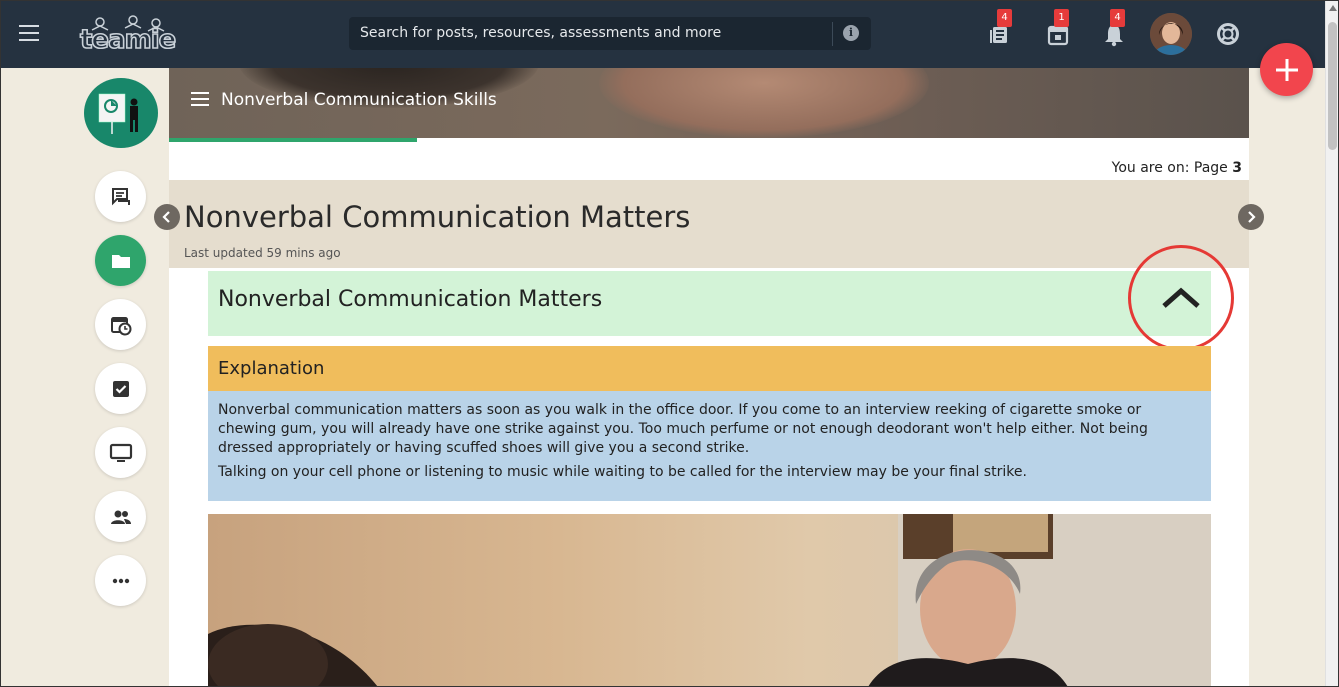  I want to click on rail-folder-button, so click(120, 260).